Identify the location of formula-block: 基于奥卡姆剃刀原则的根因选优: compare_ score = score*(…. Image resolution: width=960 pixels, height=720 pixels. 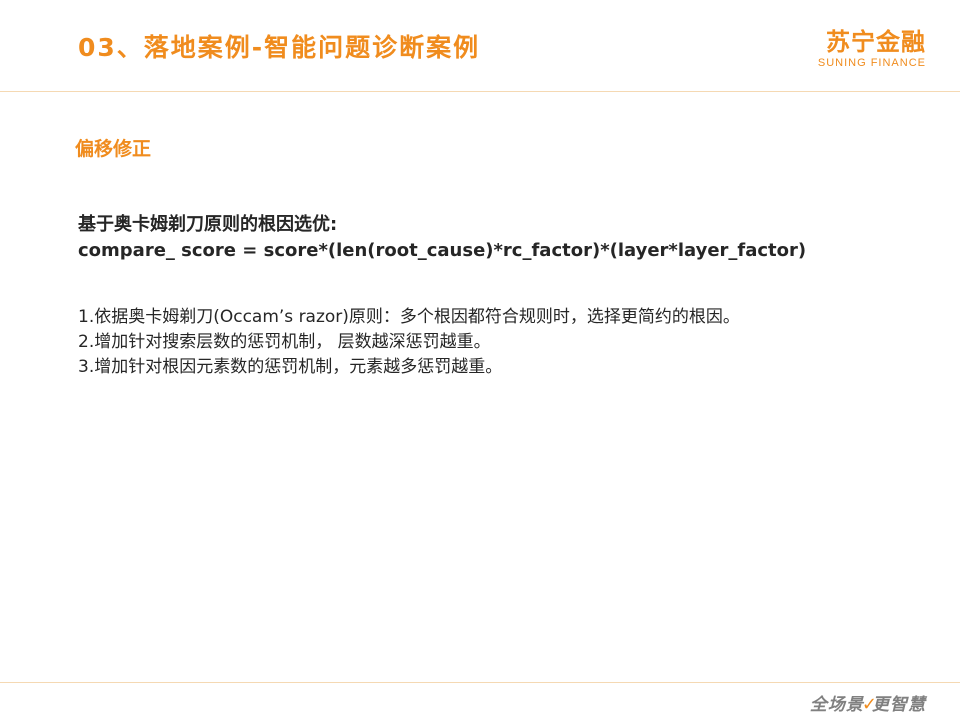
(442, 238).